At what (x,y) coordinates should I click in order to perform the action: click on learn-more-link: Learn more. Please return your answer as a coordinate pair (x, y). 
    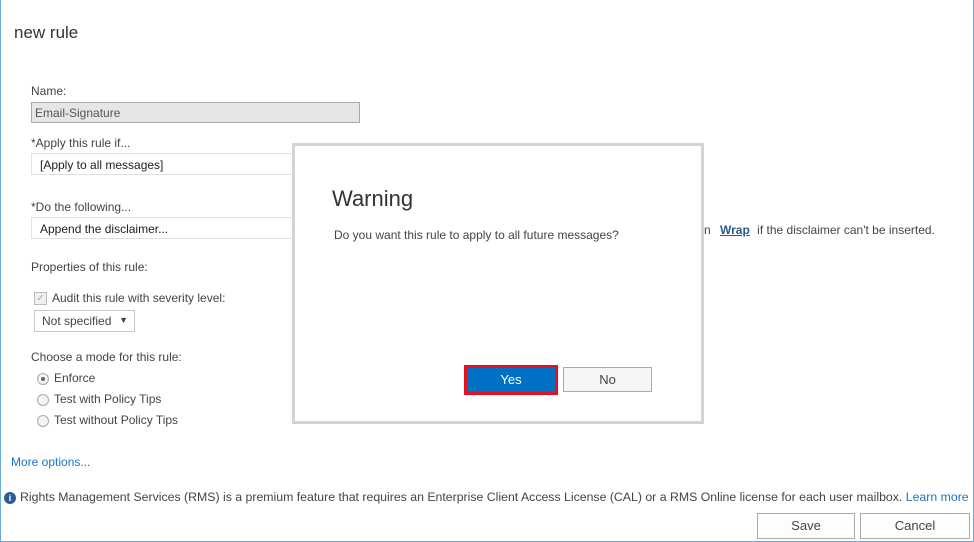
    Looking at the image, I should click on (937, 497).